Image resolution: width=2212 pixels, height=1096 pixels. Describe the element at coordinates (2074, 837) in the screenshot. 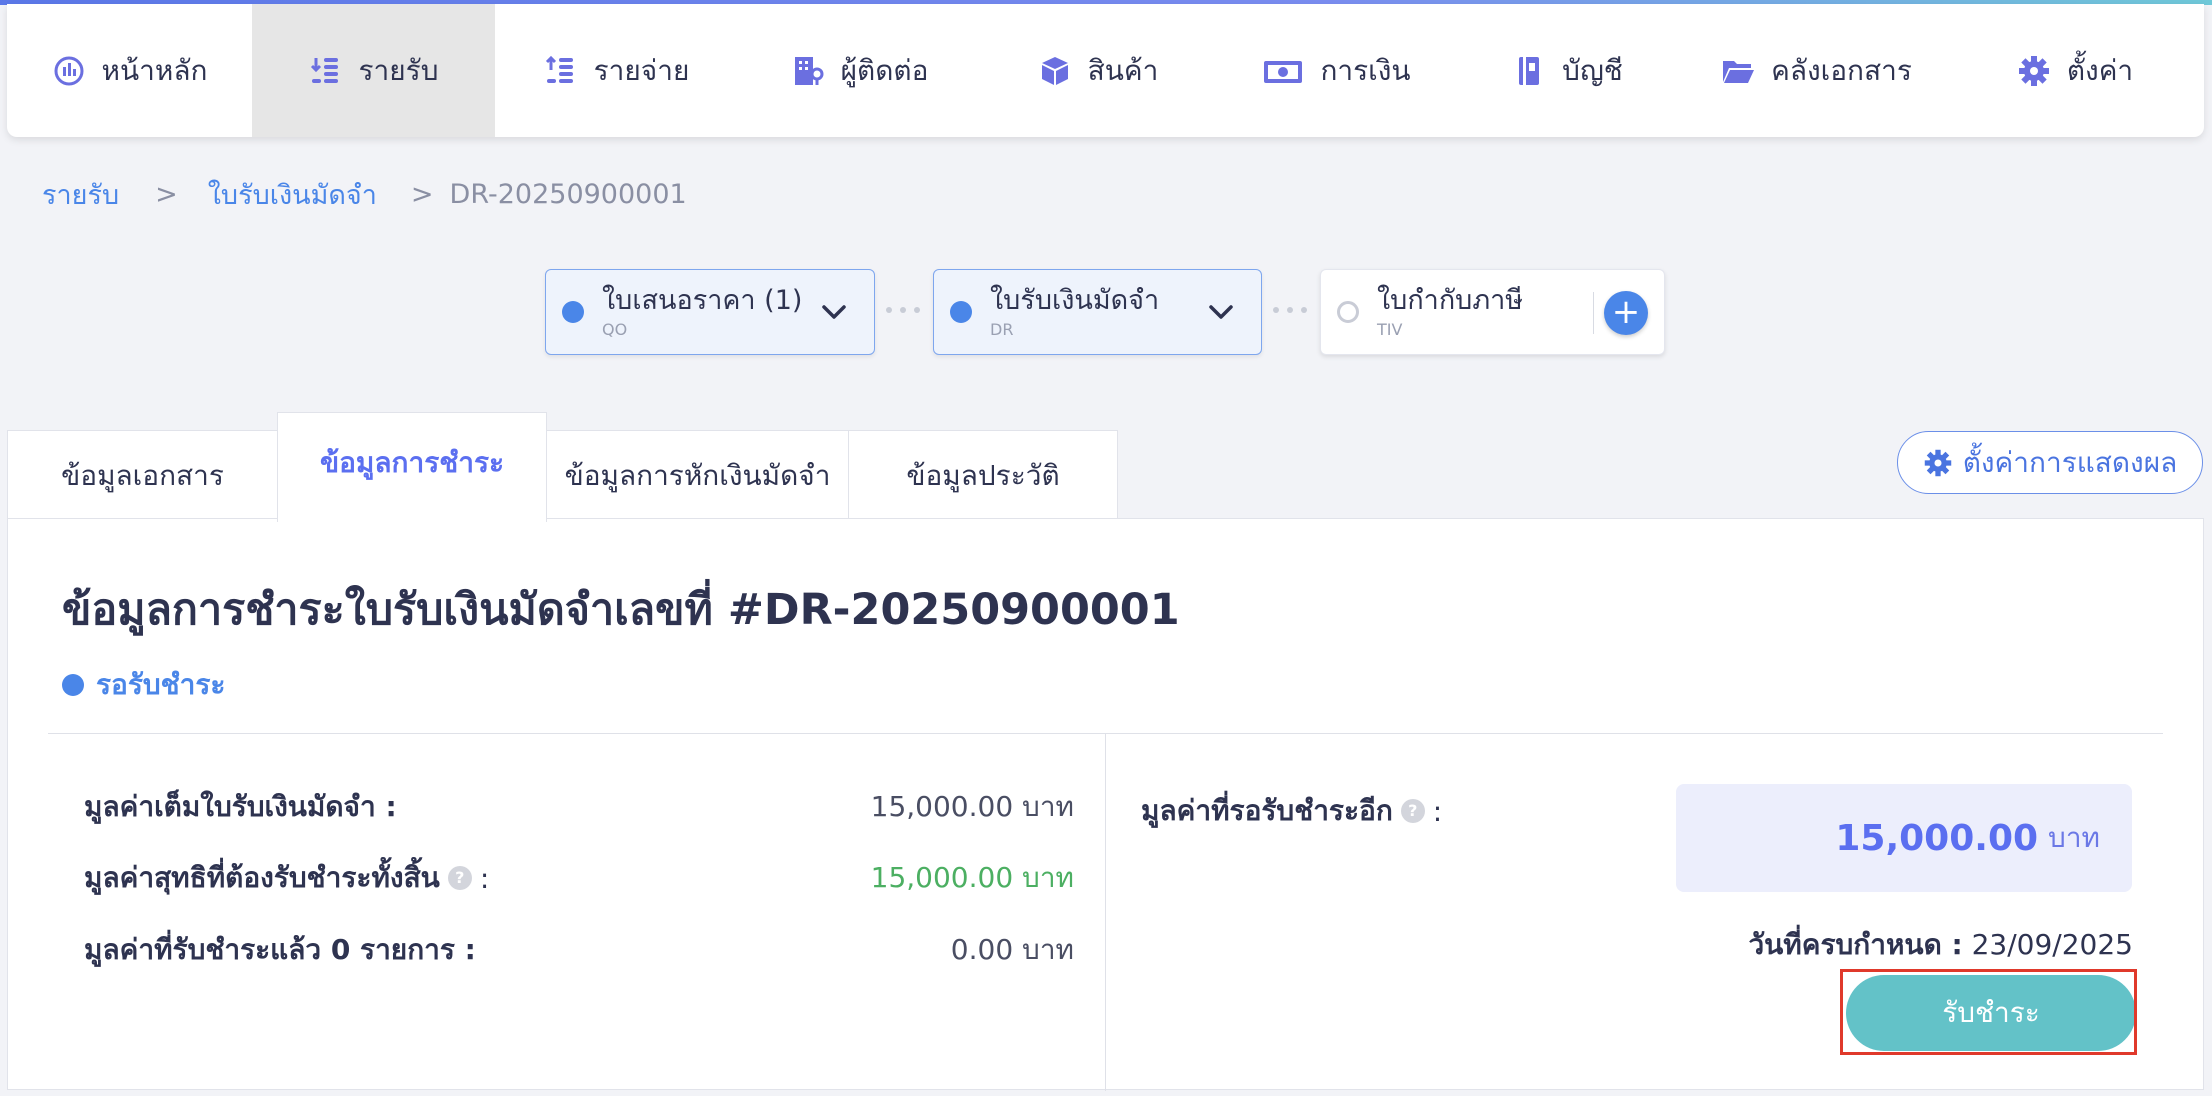

I see `remaining-amount-unit: บาท` at that location.